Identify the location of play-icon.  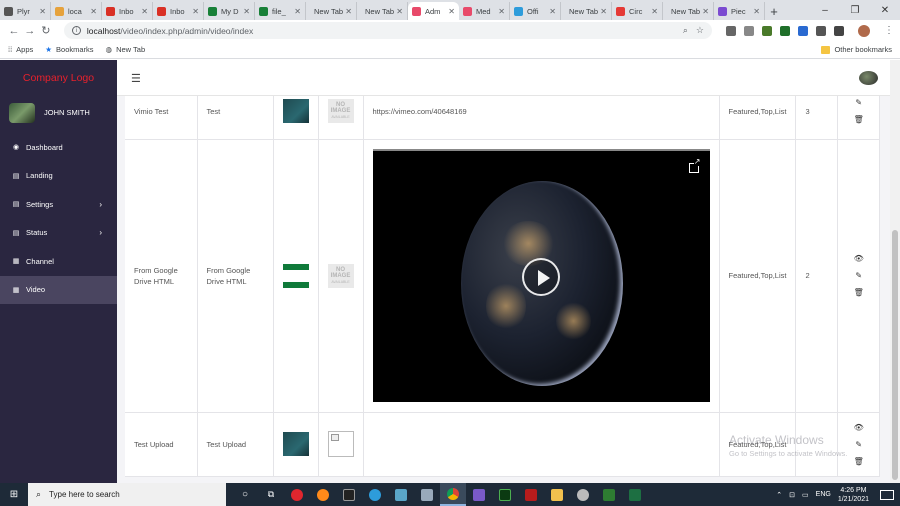
(540, 277).